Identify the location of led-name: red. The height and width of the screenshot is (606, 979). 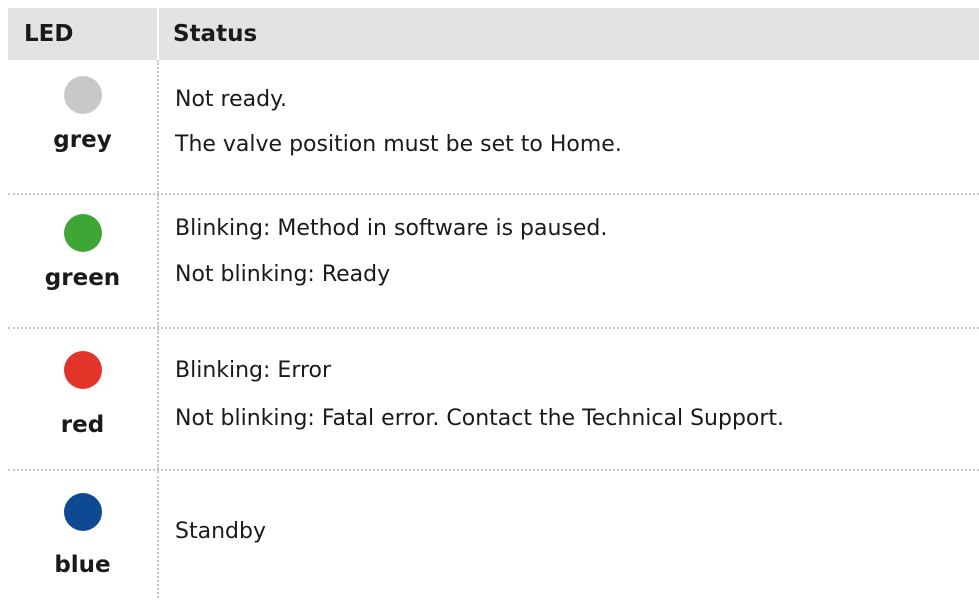
(82, 425).